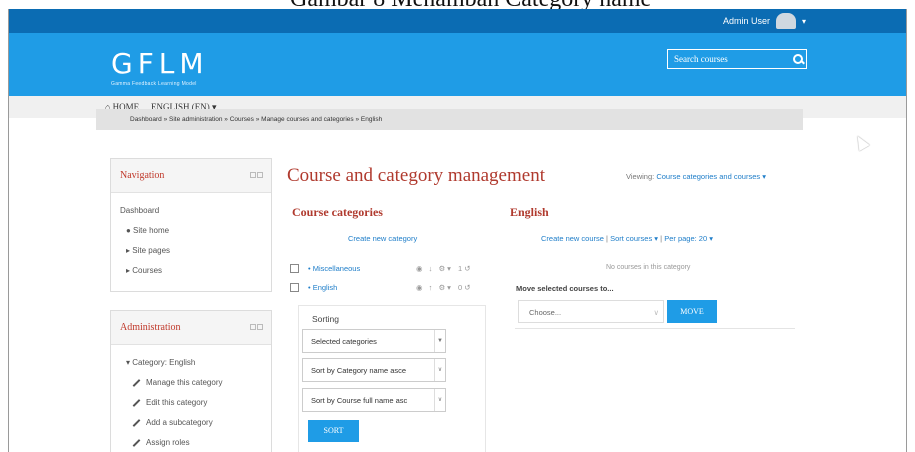 This screenshot has width=915, height=452. I want to click on nav-item-courses: ▸ Courses, so click(191, 271).